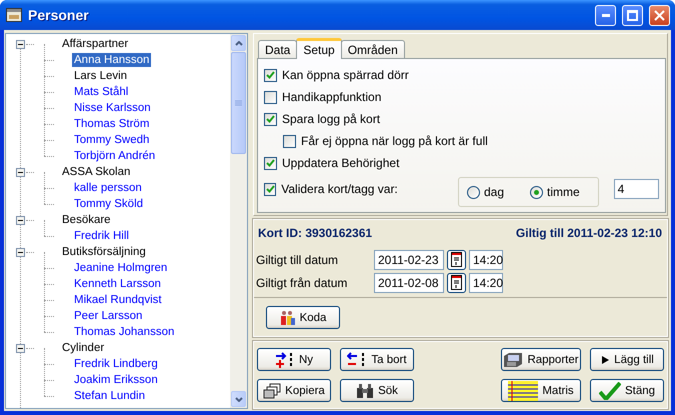  I want to click on tree-item: Thomas Ström, so click(112, 124).